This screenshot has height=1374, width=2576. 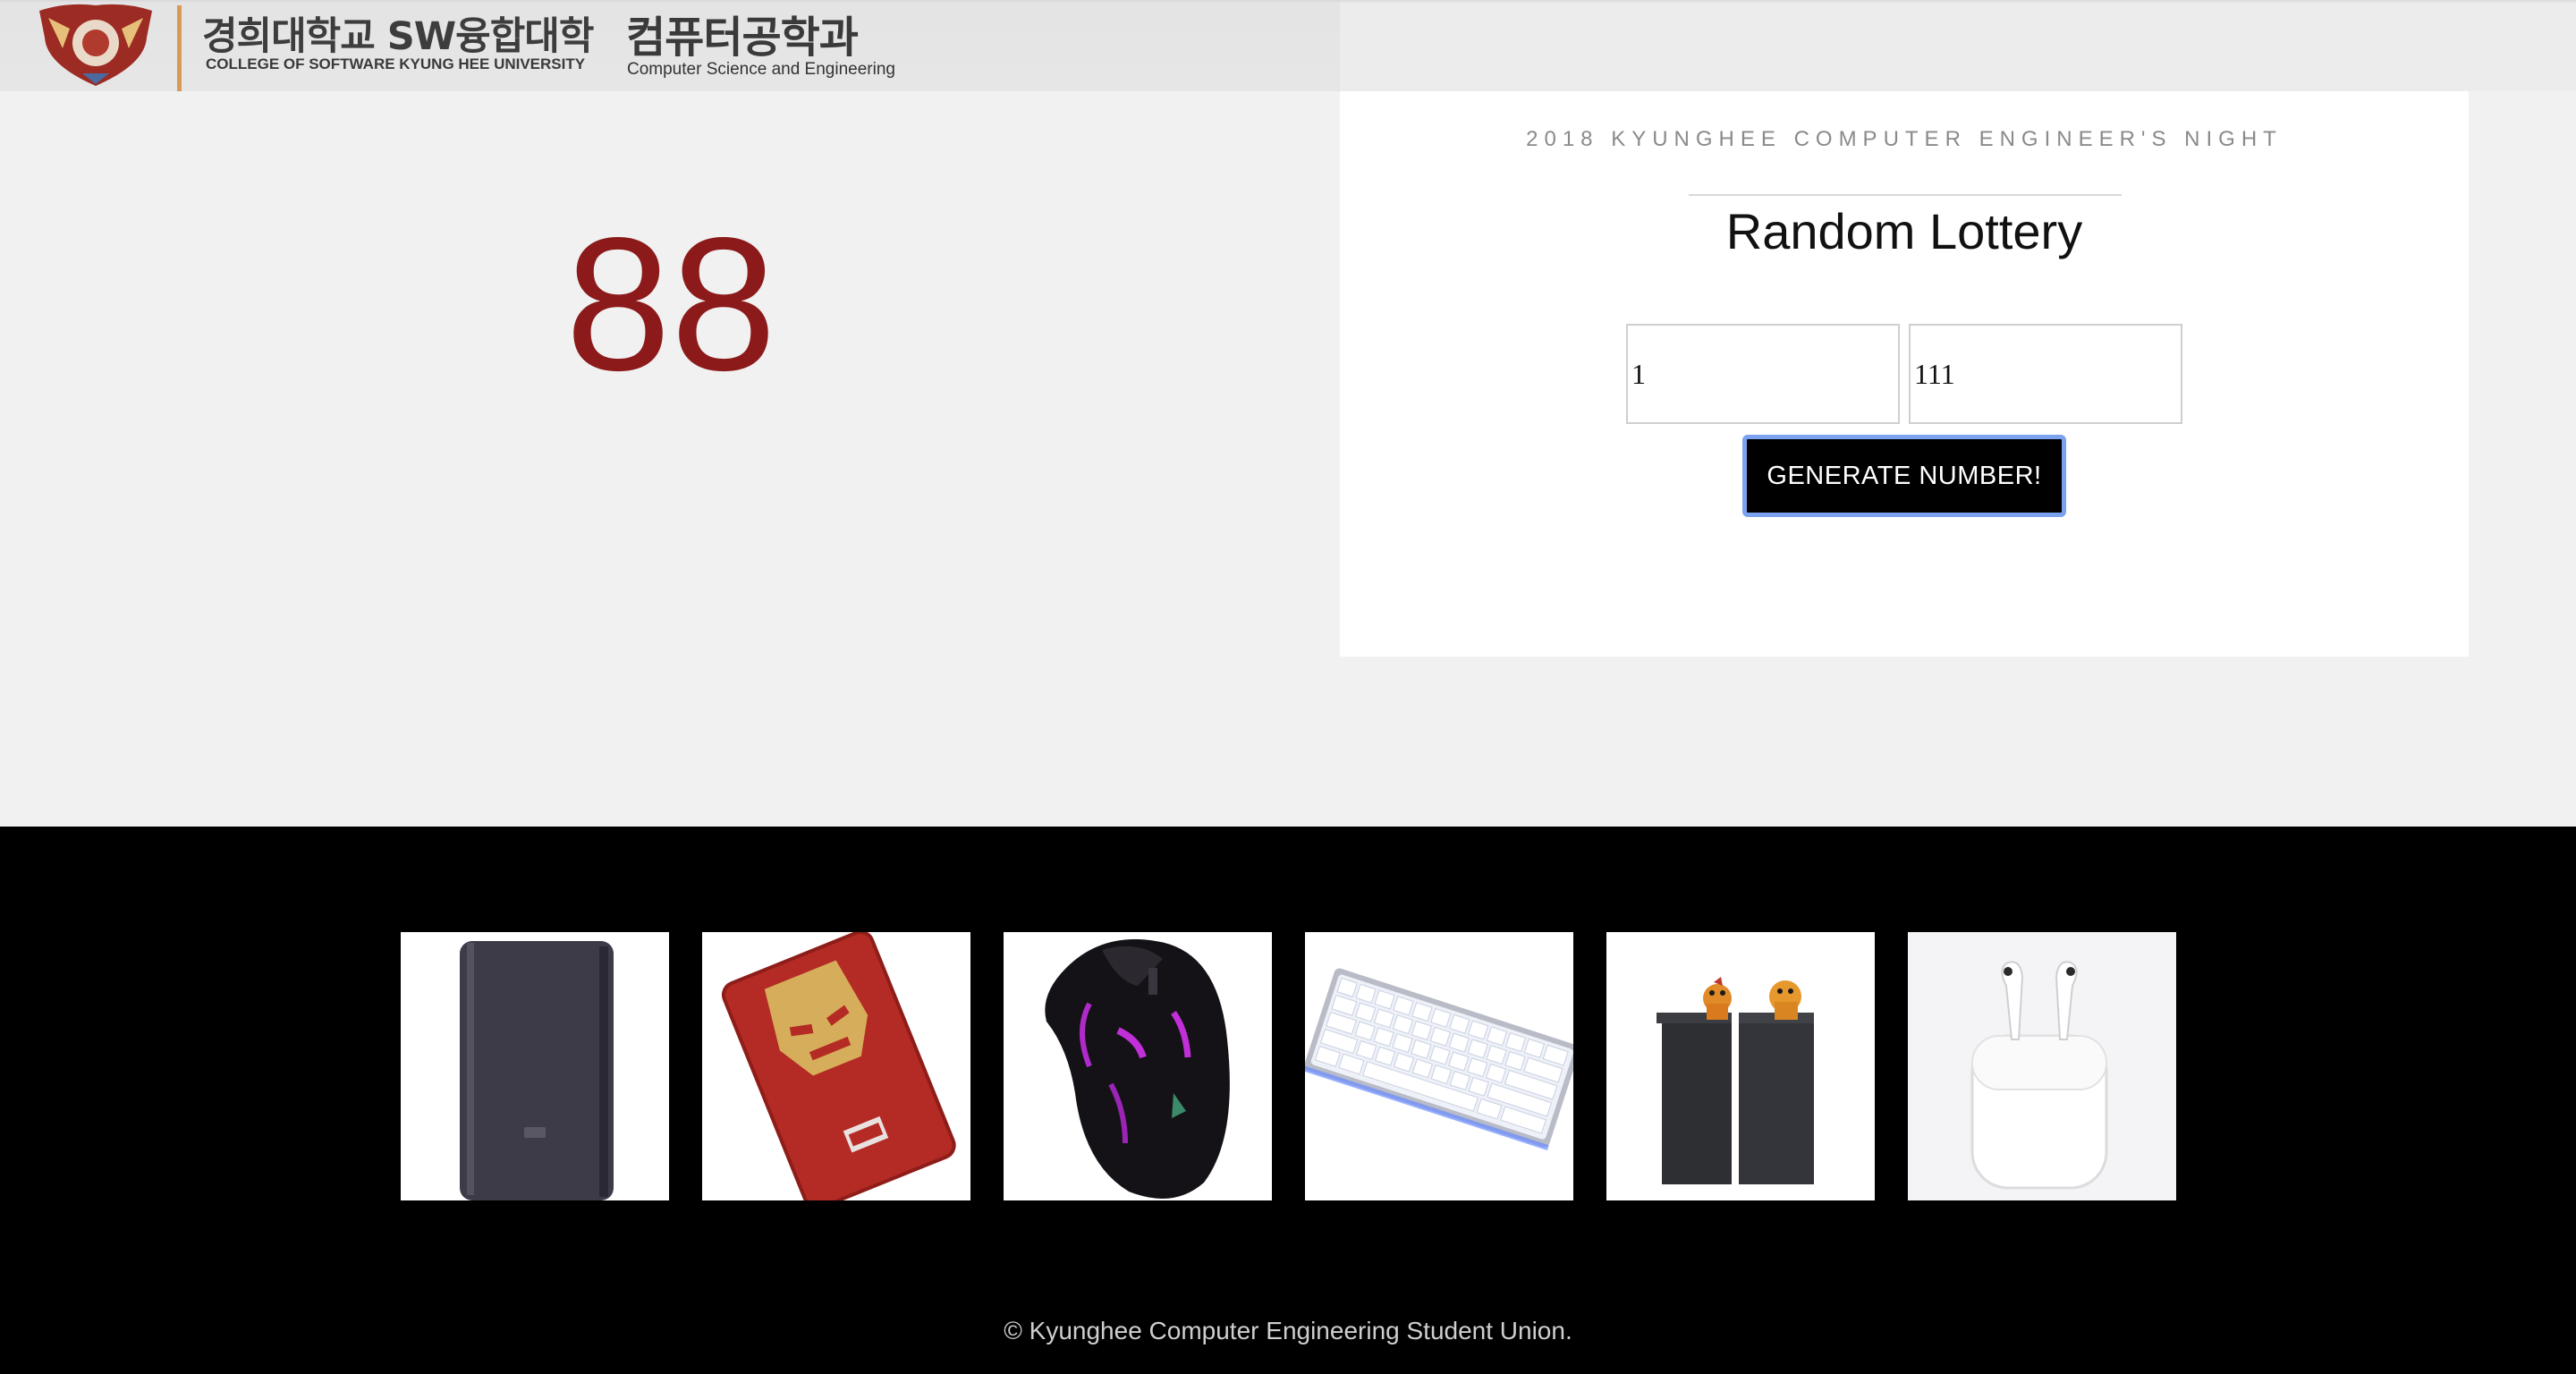 What do you see at coordinates (1763, 374) in the screenshot?
I see `min-number-input` at bounding box center [1763, 374].